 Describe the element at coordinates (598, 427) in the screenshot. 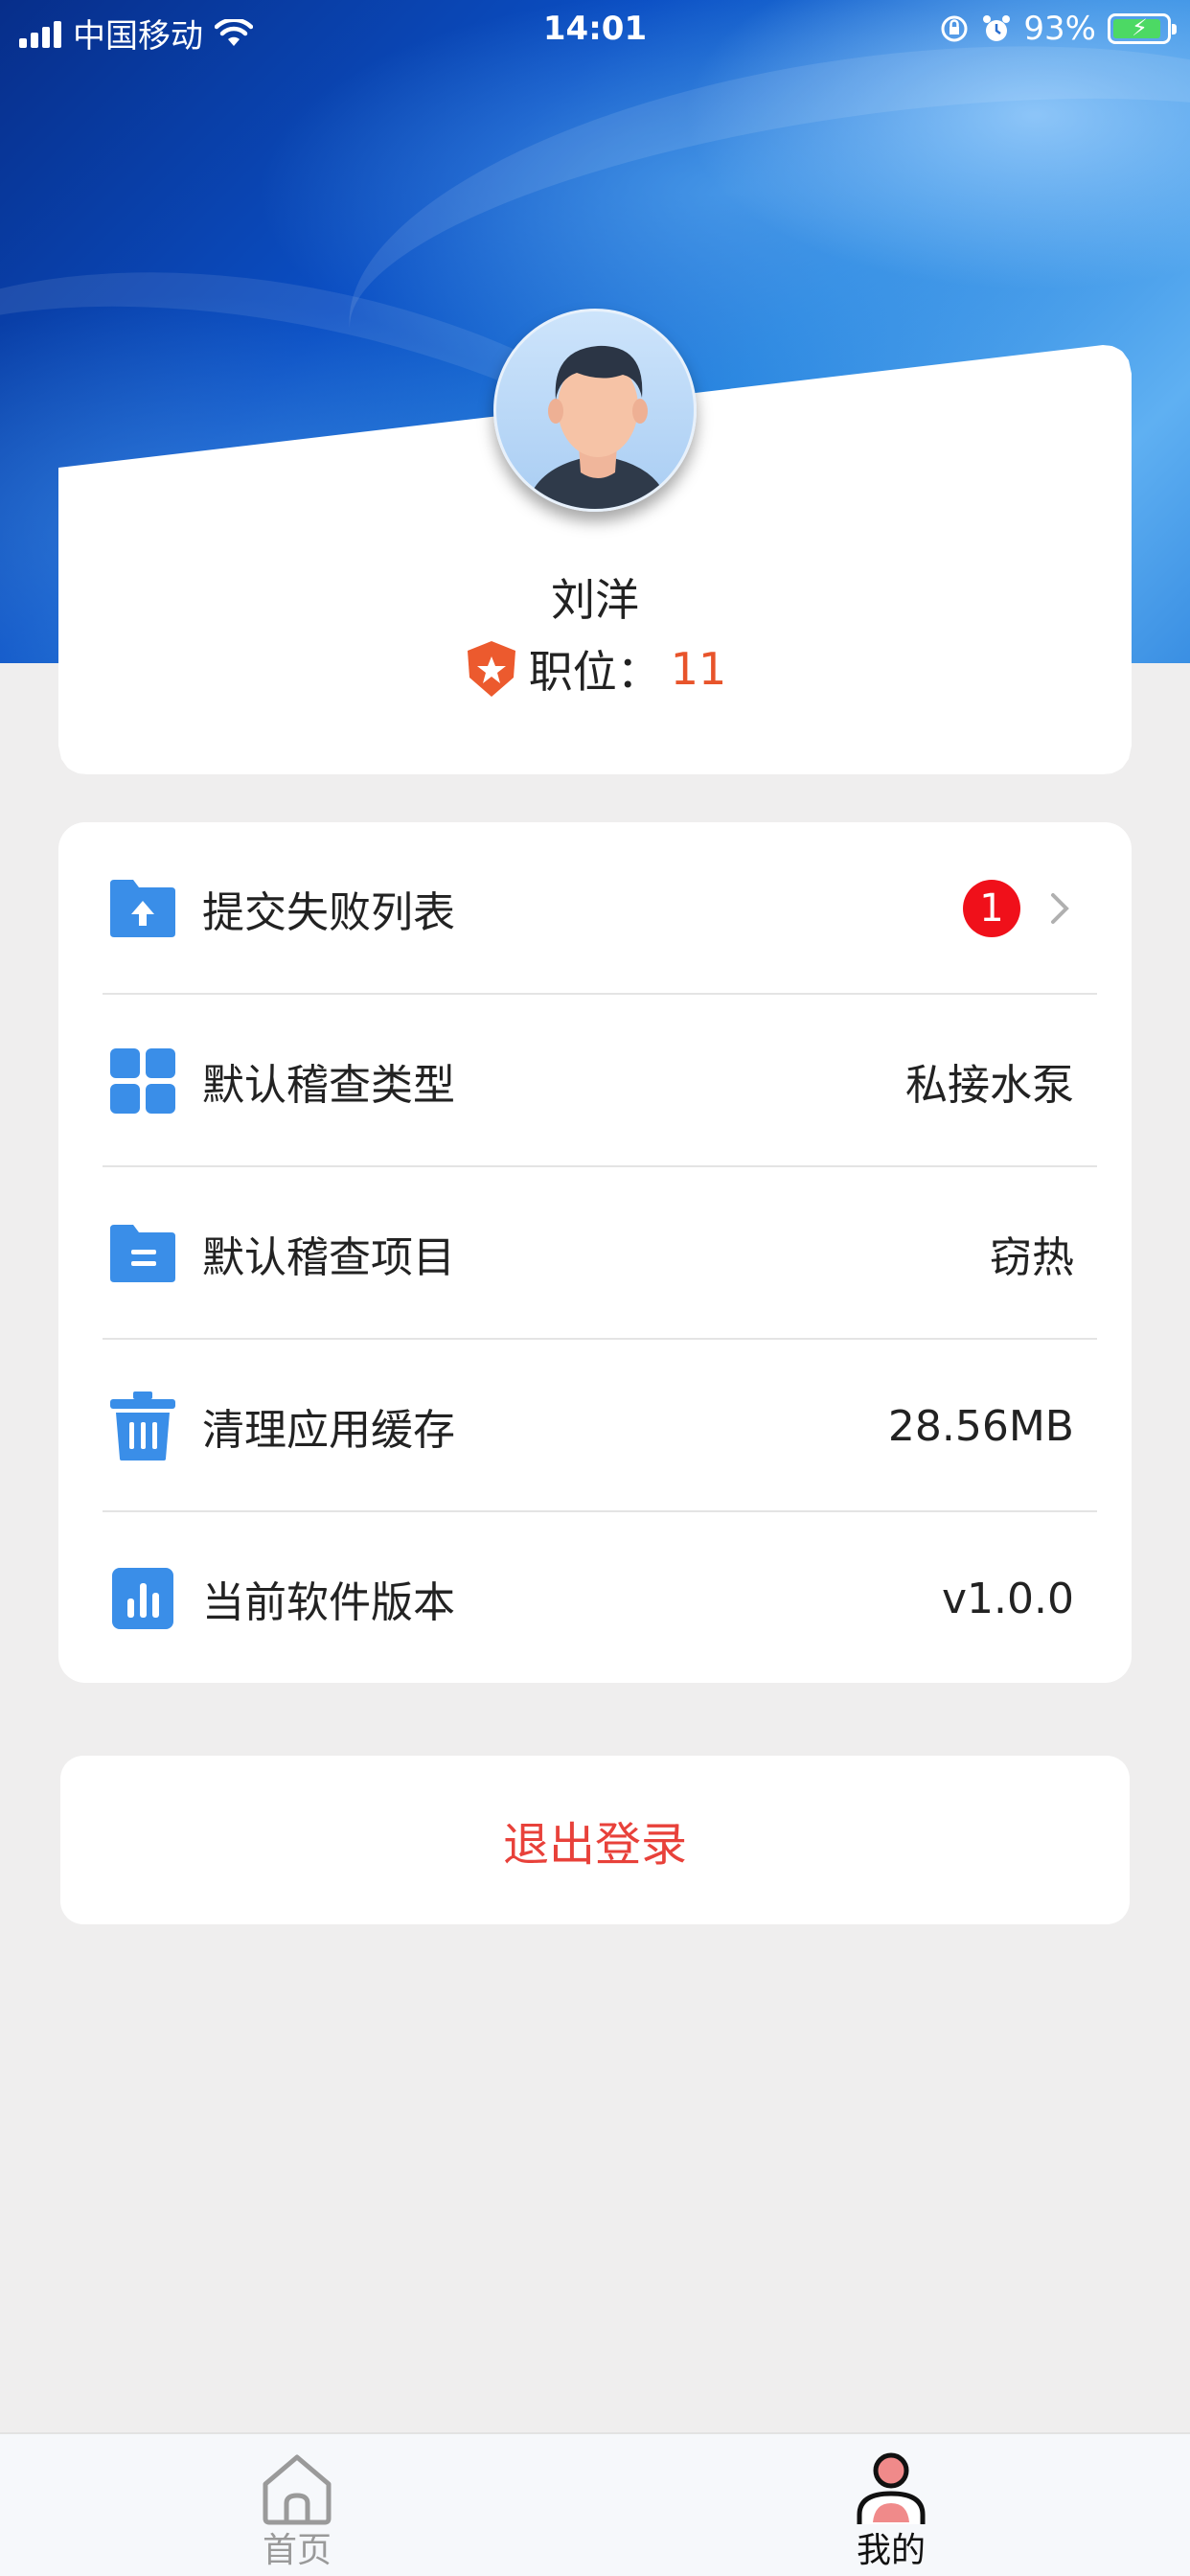

I see `default-male-avatar-icon` at that location.